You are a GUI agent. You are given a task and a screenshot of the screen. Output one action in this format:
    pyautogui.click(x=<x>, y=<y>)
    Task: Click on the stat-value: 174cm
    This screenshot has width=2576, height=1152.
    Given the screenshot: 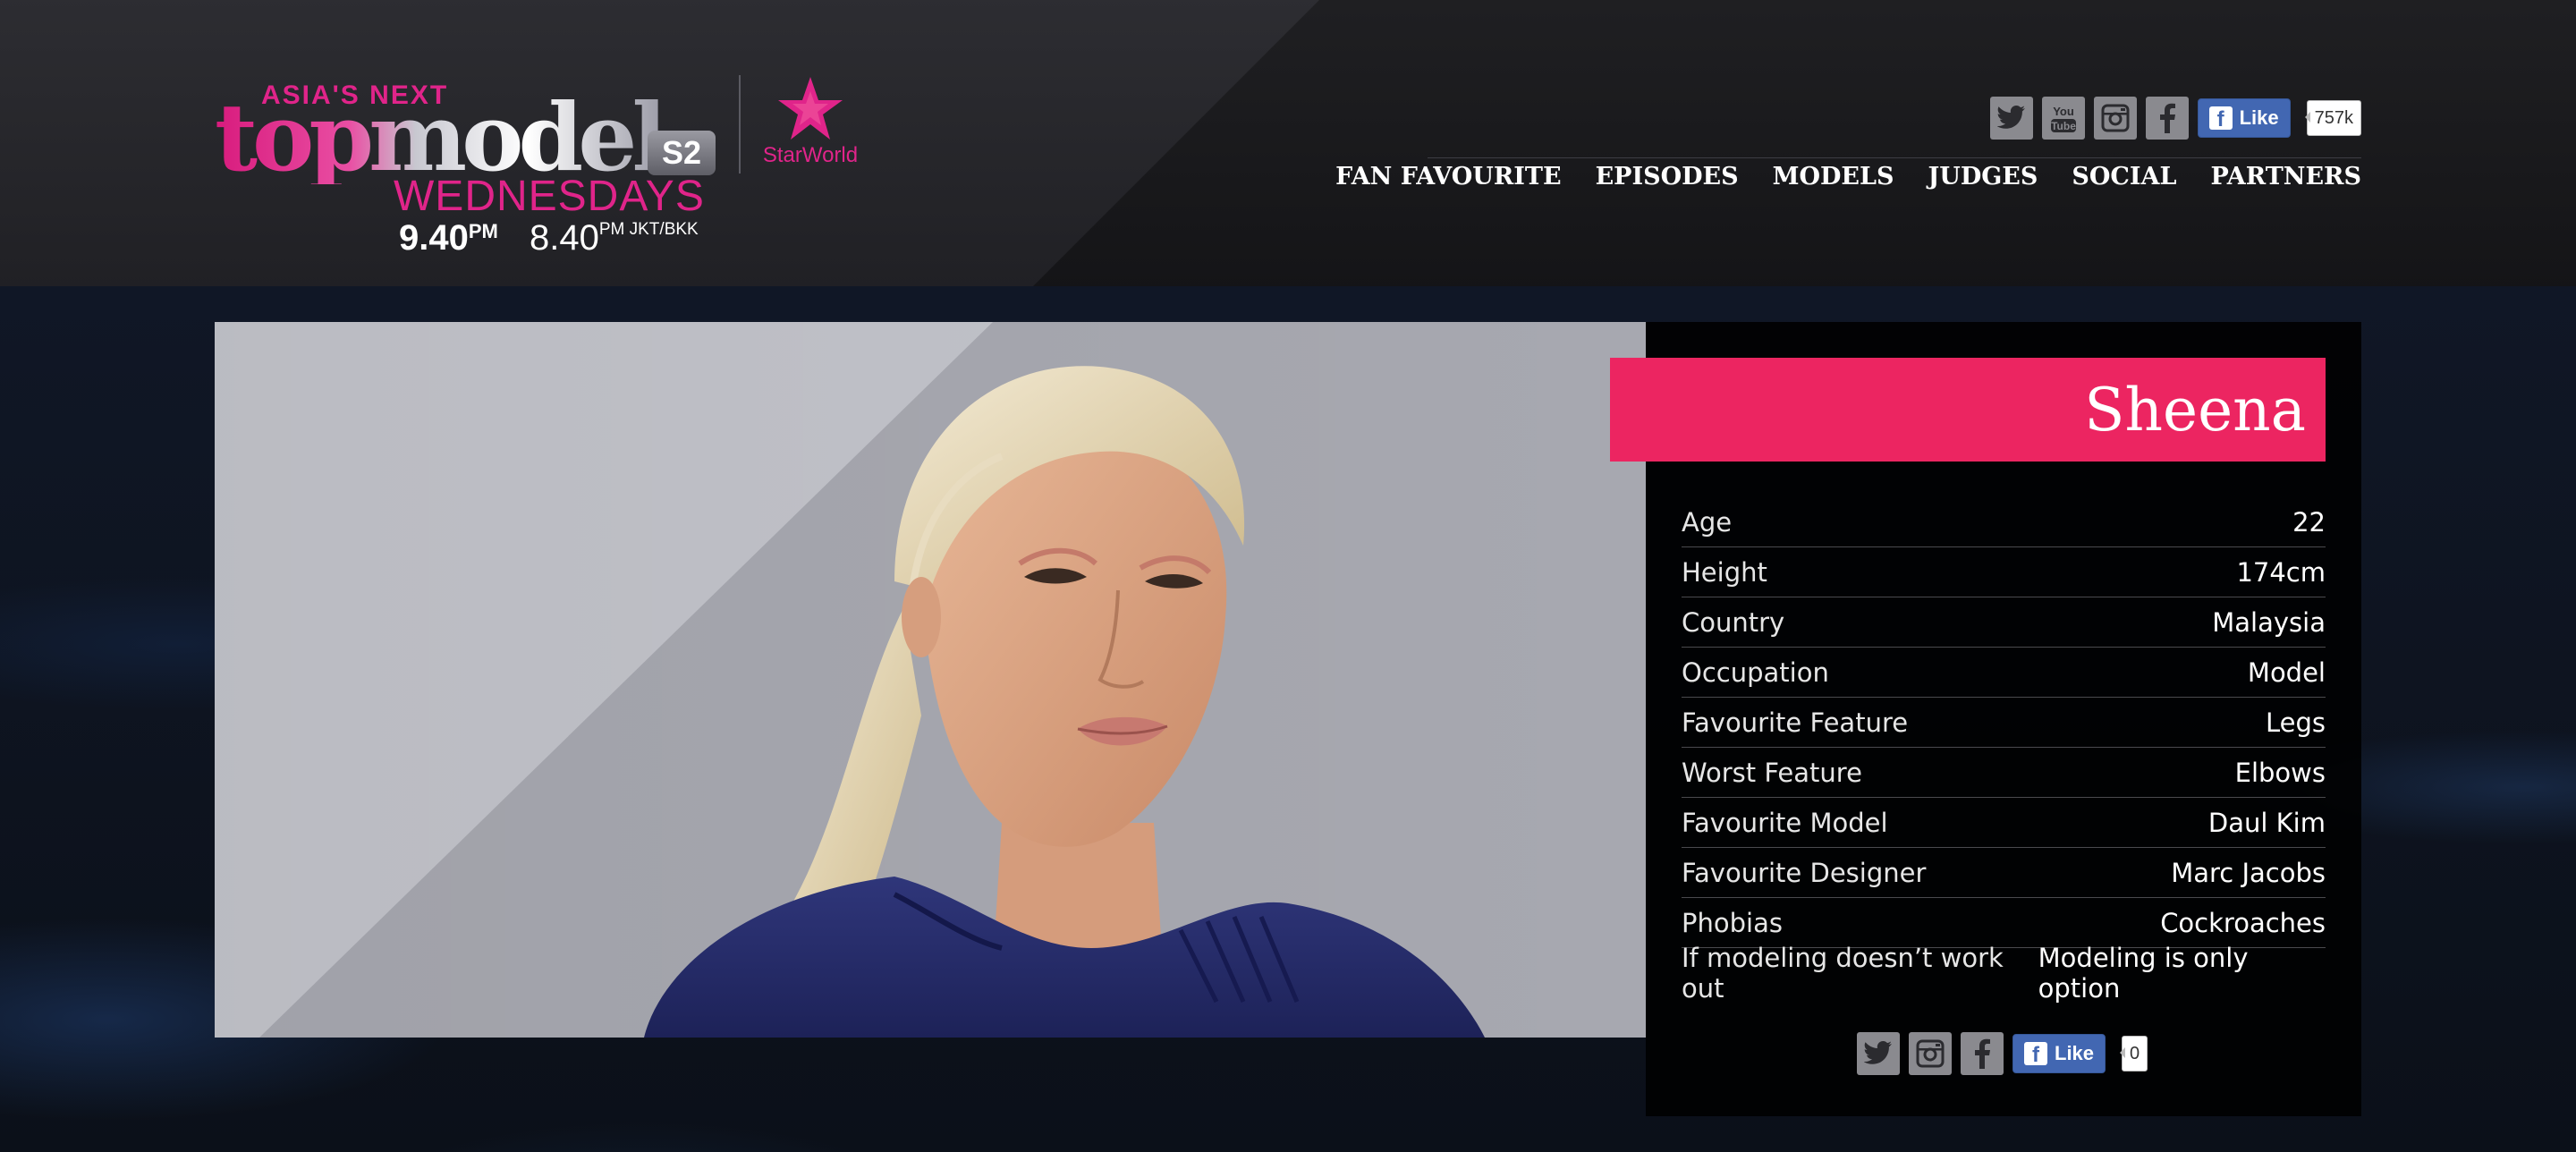 What is the action you would take?
    pyautogui.click(x=2281, y=572)
    